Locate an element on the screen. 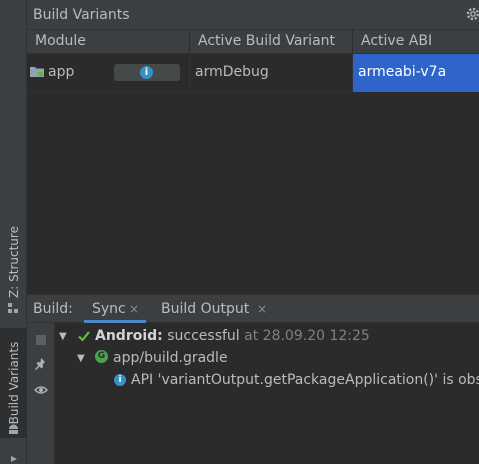 Image resolution: width=479 pixels, height=464 pixels. root-time: at 28.09.20 12:25 is located at coordinates (307, 336).